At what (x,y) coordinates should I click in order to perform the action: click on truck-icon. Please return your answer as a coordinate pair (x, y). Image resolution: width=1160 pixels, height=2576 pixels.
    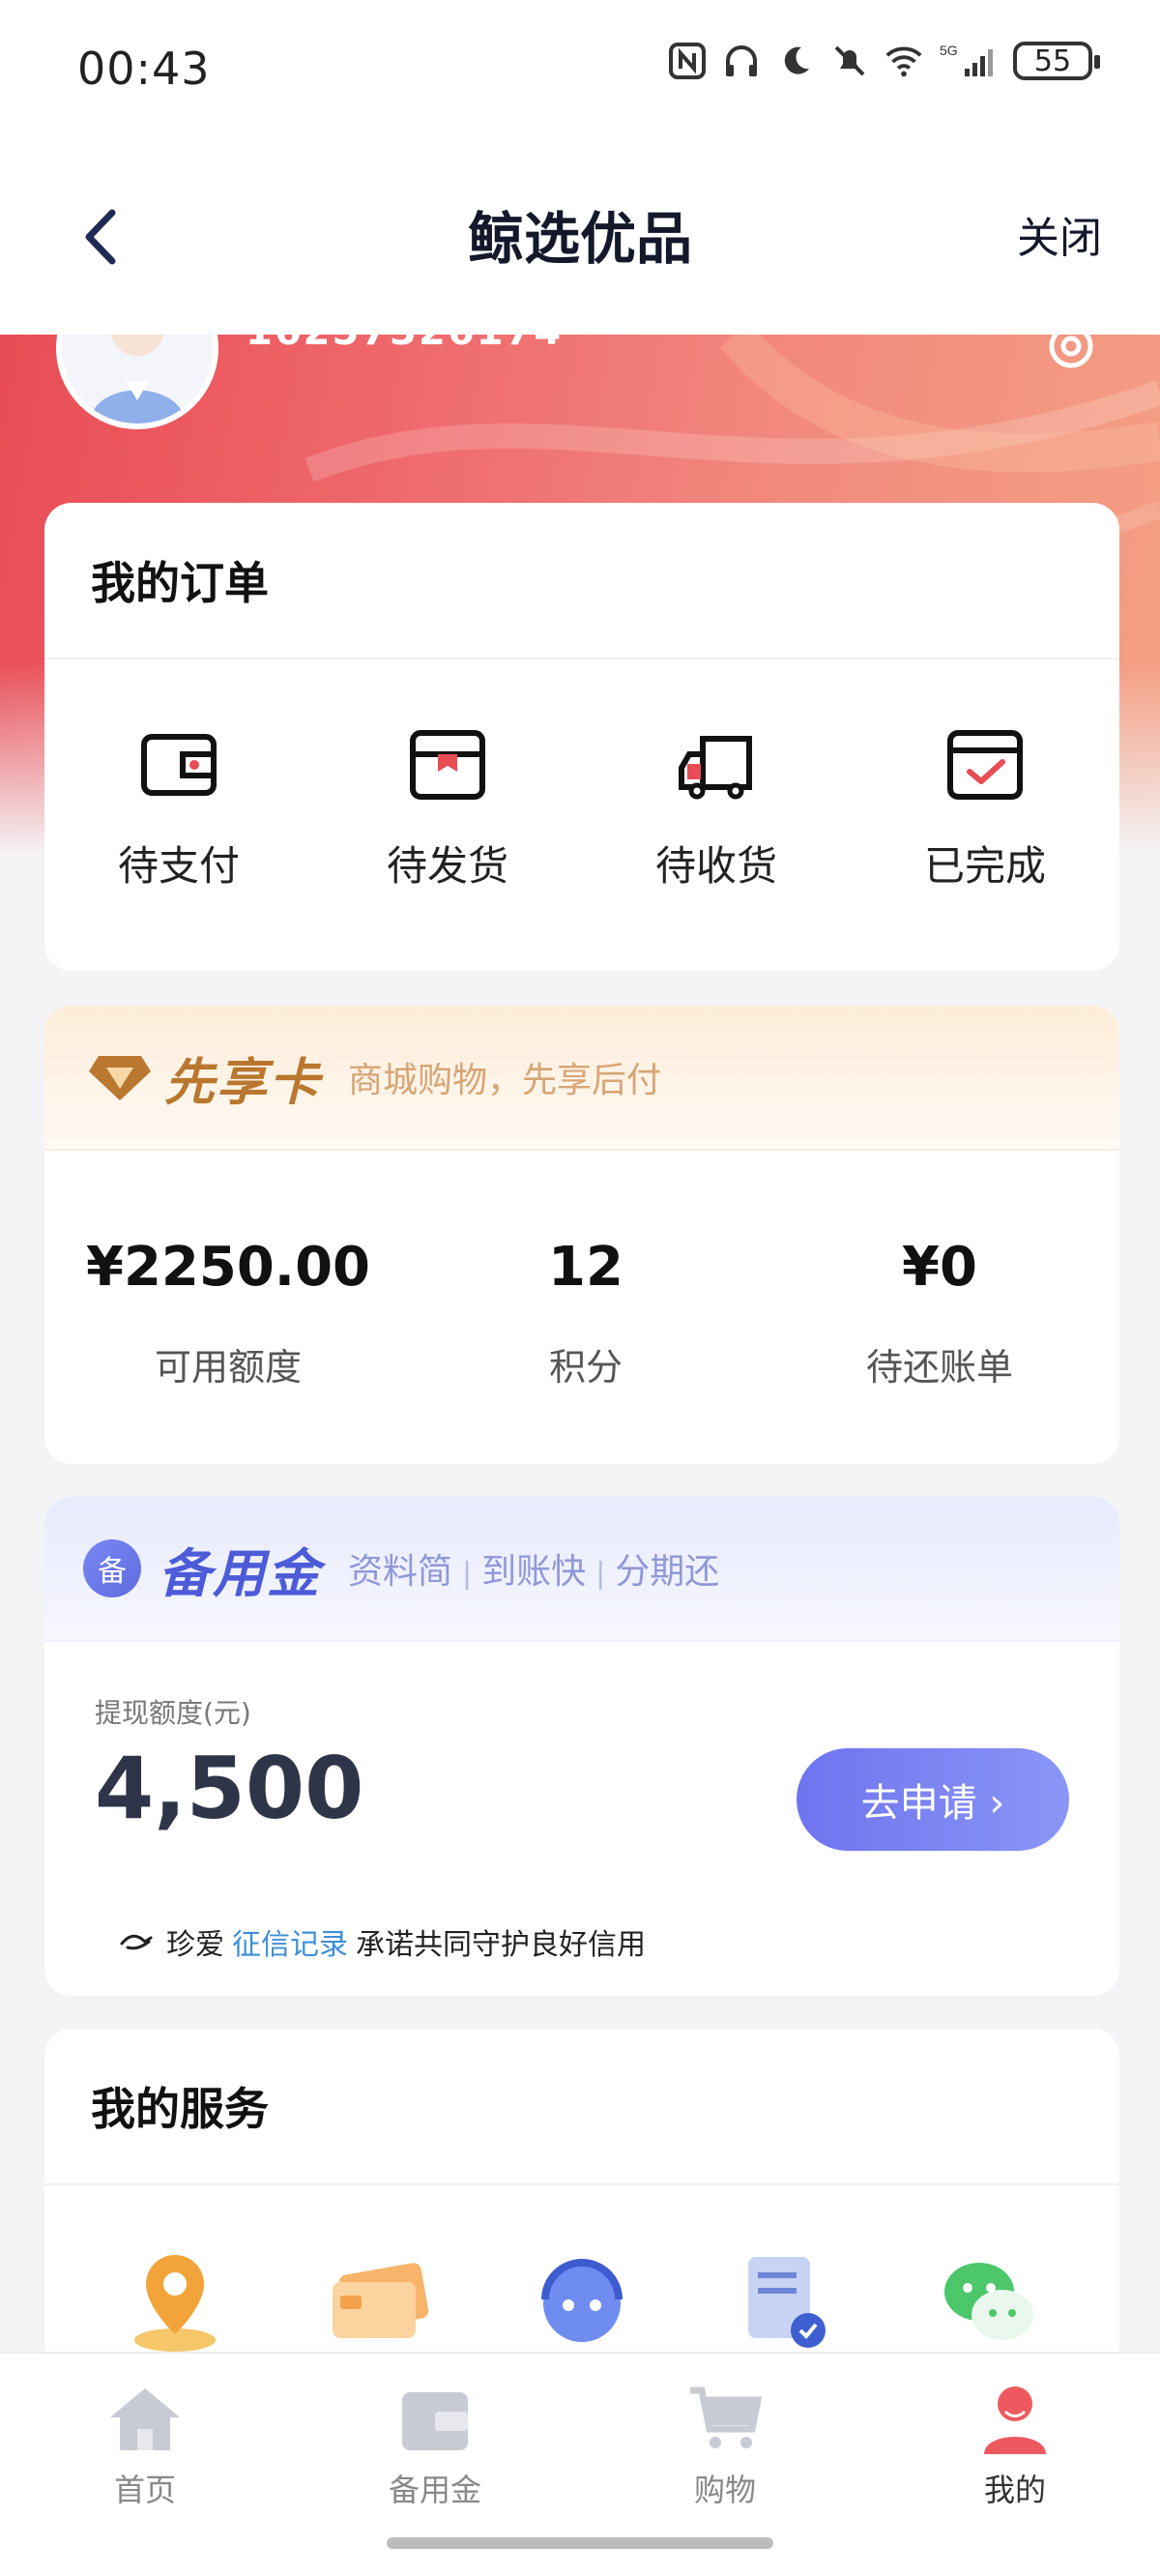
    Looking at the image, I should click on (715, 768).